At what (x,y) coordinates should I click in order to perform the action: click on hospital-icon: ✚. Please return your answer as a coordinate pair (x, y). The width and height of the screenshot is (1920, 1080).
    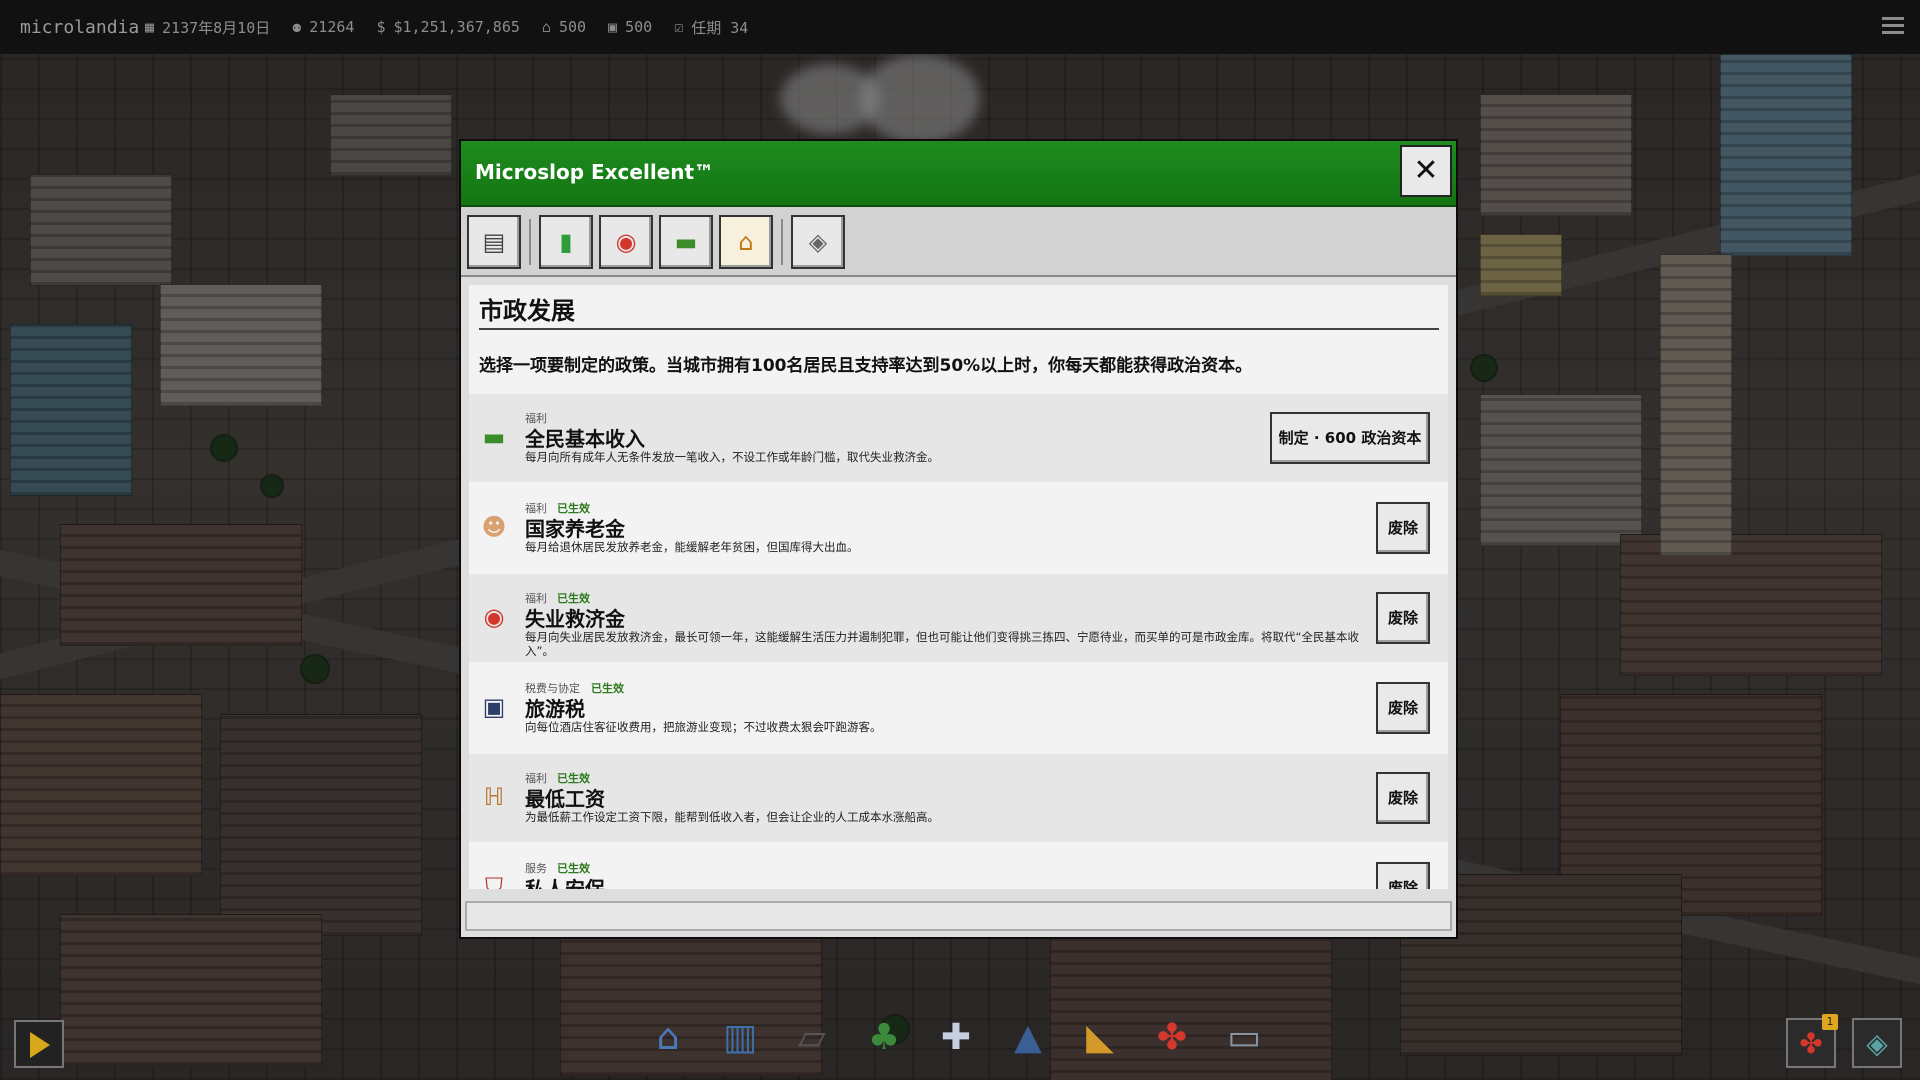
    Looking at the image, I should click on (956, 1038).